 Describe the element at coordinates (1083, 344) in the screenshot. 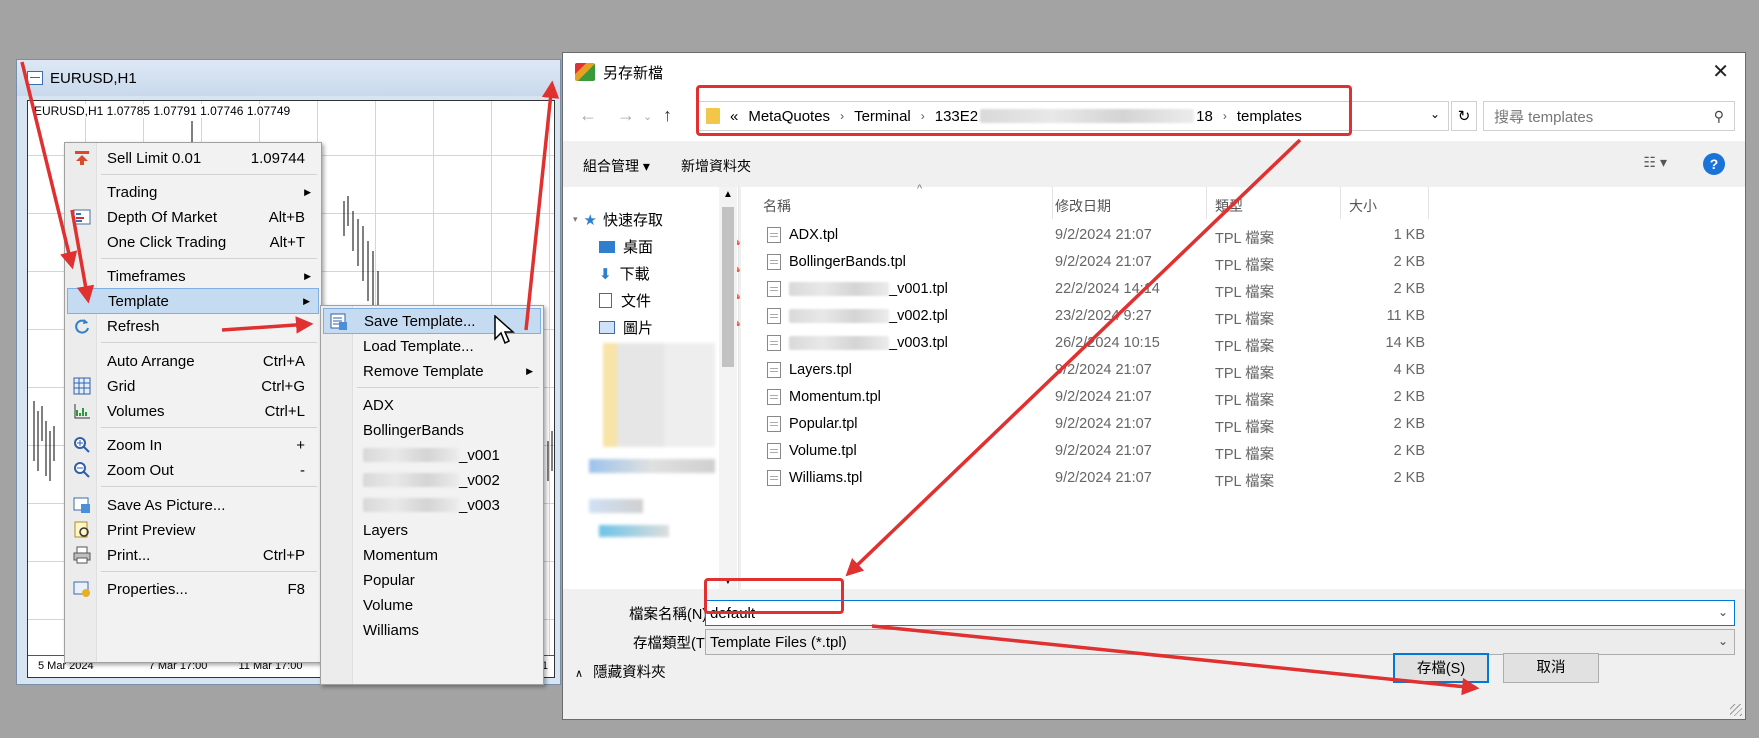

I see `file-row: _v003.tpl 26/2/2024 10:15 TPL 檔案 14 KB` at that location.